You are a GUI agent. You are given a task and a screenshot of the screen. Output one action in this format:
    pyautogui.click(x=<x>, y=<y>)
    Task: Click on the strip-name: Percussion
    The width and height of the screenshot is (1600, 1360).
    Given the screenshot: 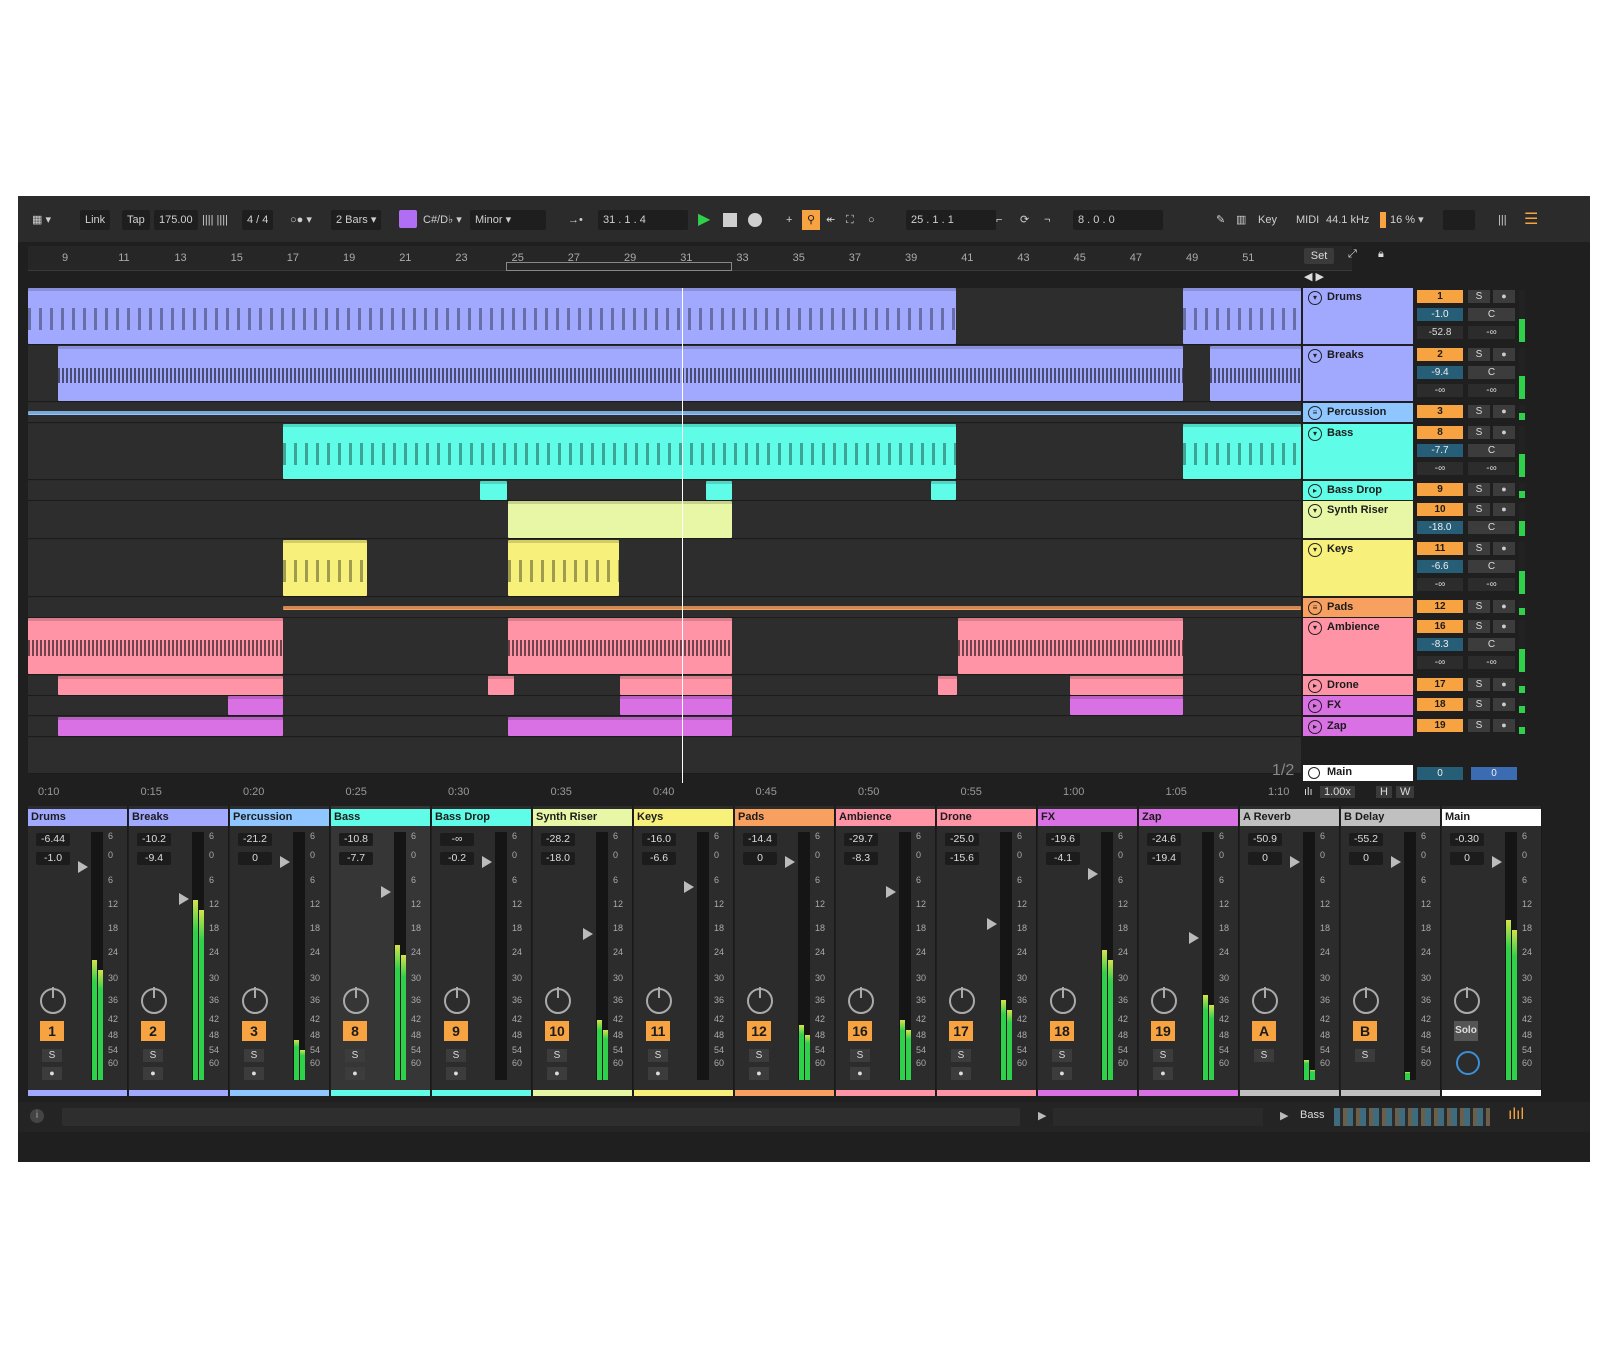 What is the action you would take?
    pyautogui.click(x=279, y=817)
    